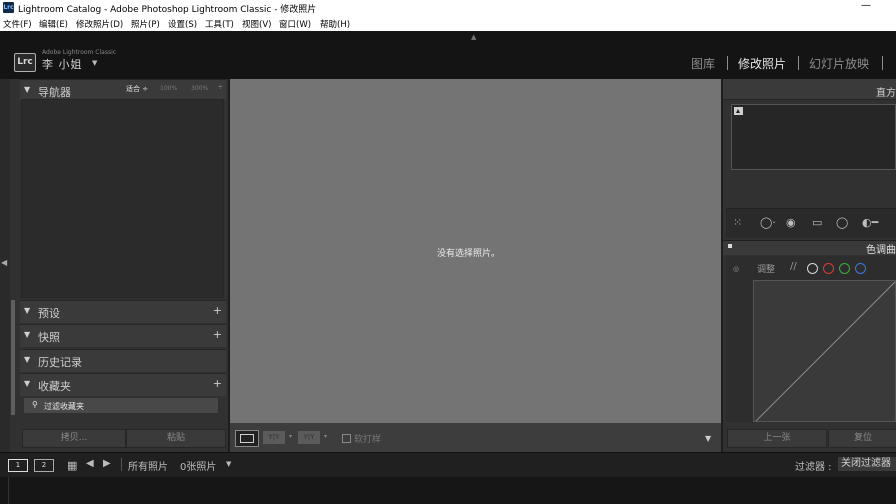  Describe the element at coordinates (860, 268) in the screenshot. I see `channel-blue-icon` at that location.